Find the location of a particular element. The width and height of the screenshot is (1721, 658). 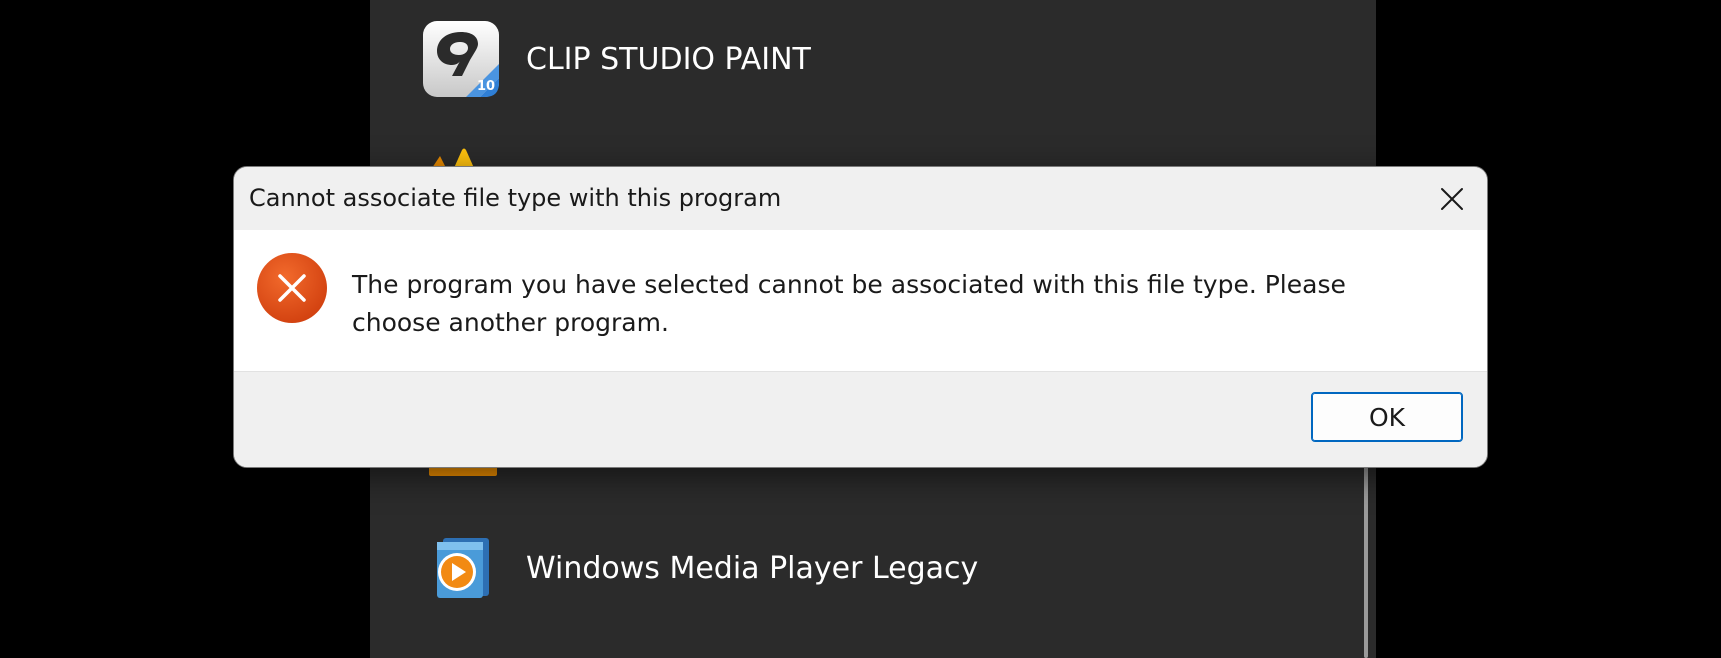

app-label-clip-studio-paint: CLIP STUDIO PAINT is located at coordinates (668, 59).